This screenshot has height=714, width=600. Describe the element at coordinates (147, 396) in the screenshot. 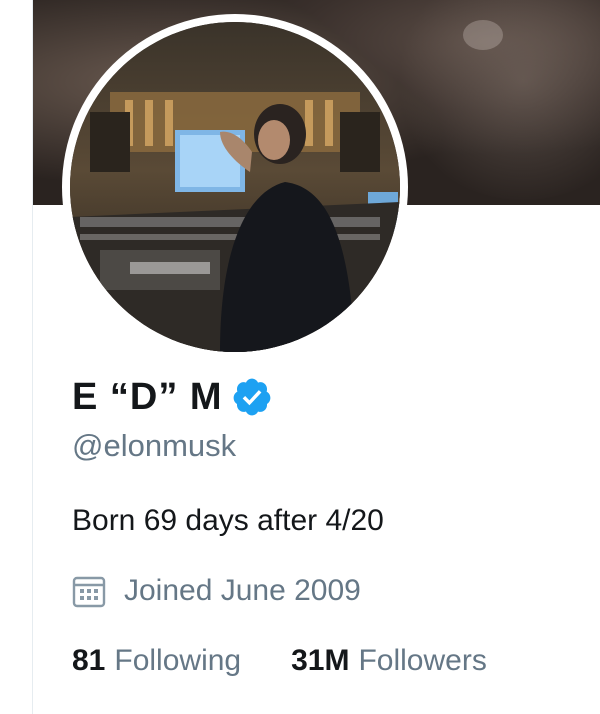

I see `display-name: E “D” M` at that location.